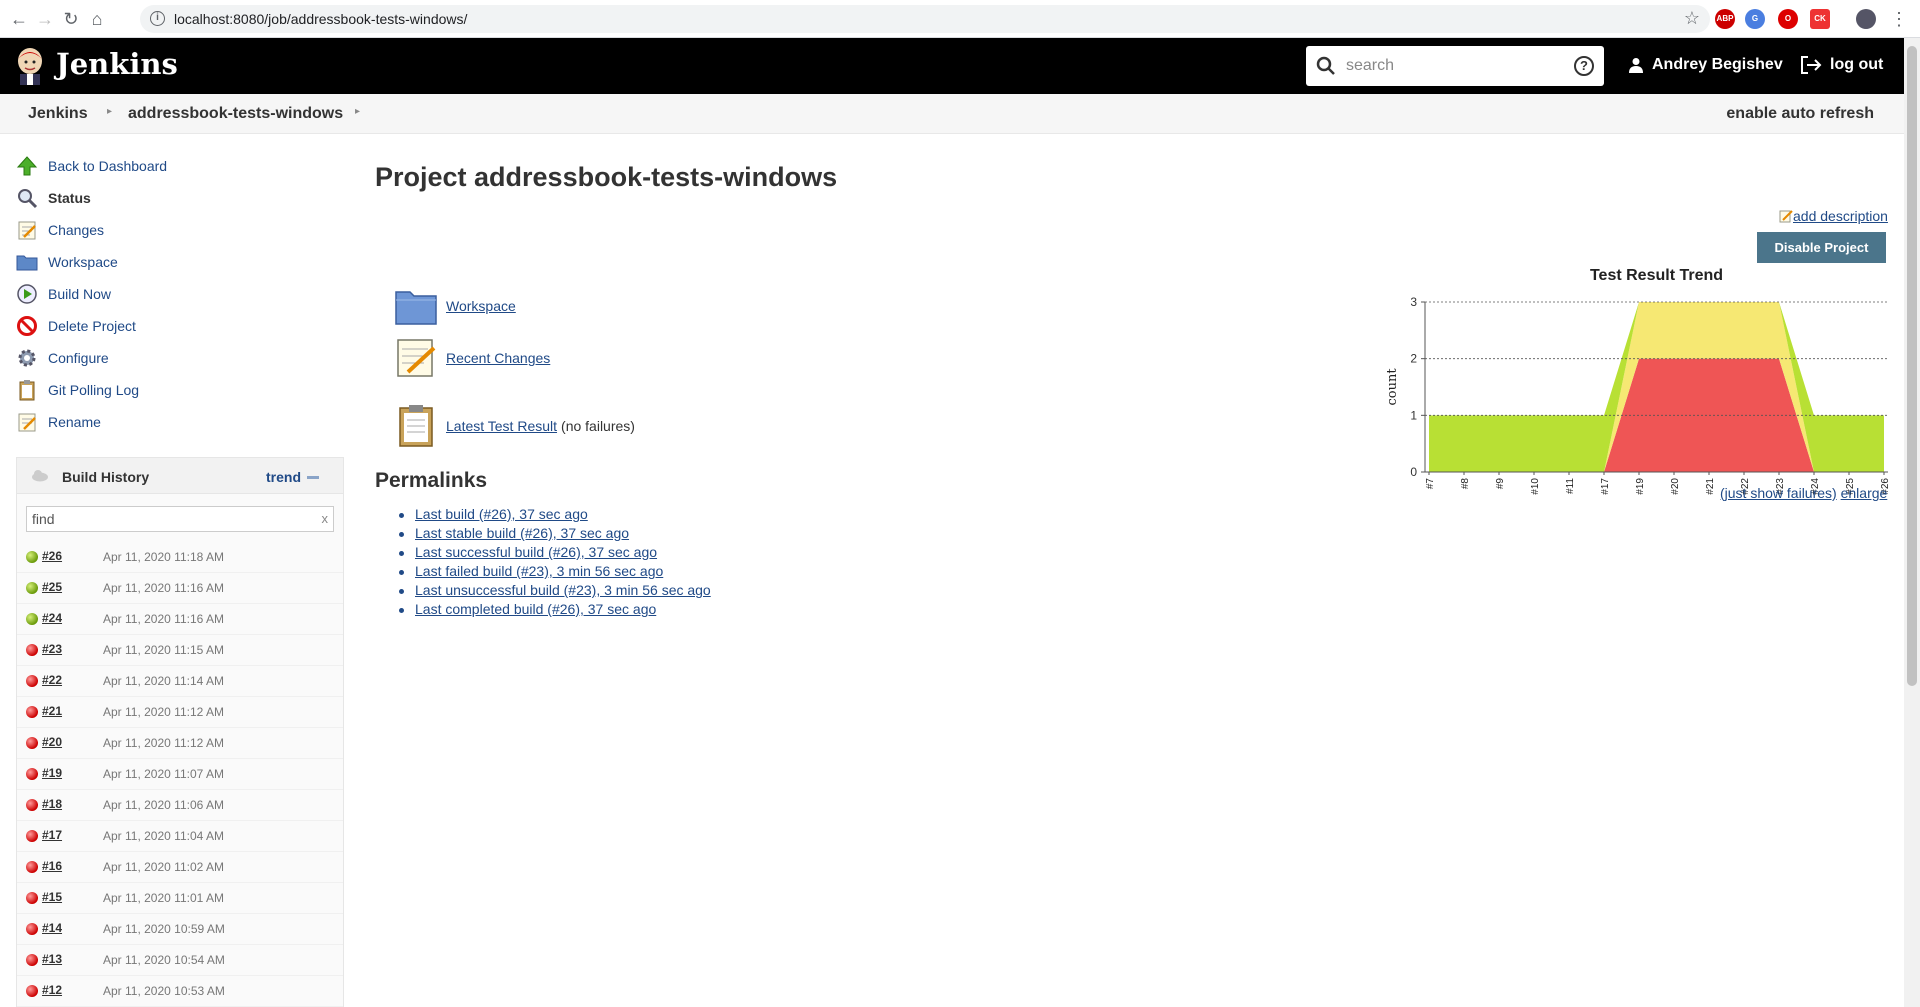  What do you see at coordinates (180, 960) in the screenshot?
I see `build-row: #13 Apr 11, 2020 10:54 AM` at bounding box center [180, 960].